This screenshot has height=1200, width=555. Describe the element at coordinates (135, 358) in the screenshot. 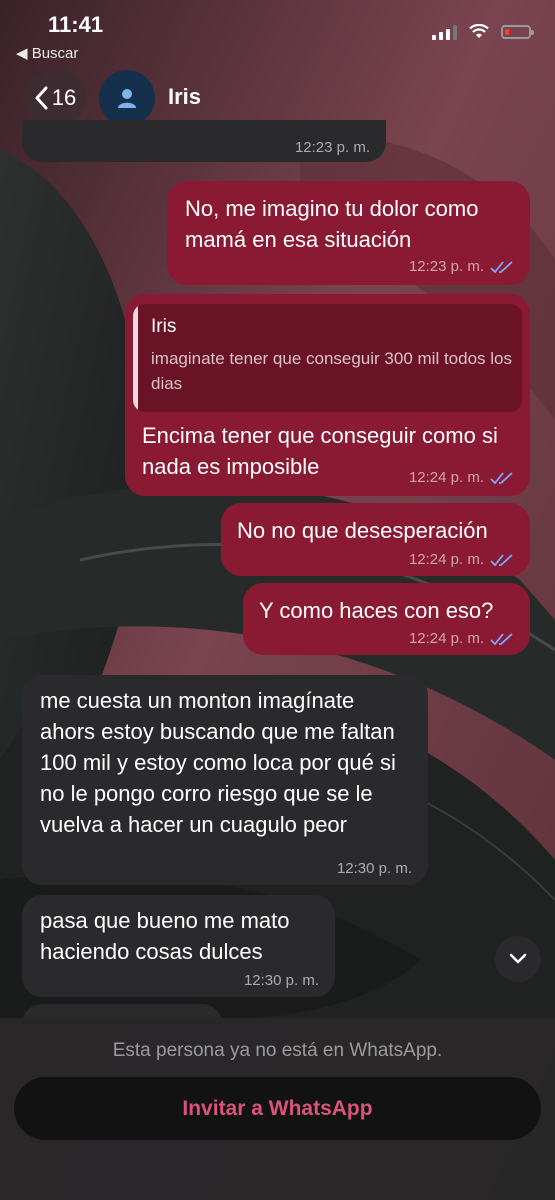

I see `quote-bar` at that location.